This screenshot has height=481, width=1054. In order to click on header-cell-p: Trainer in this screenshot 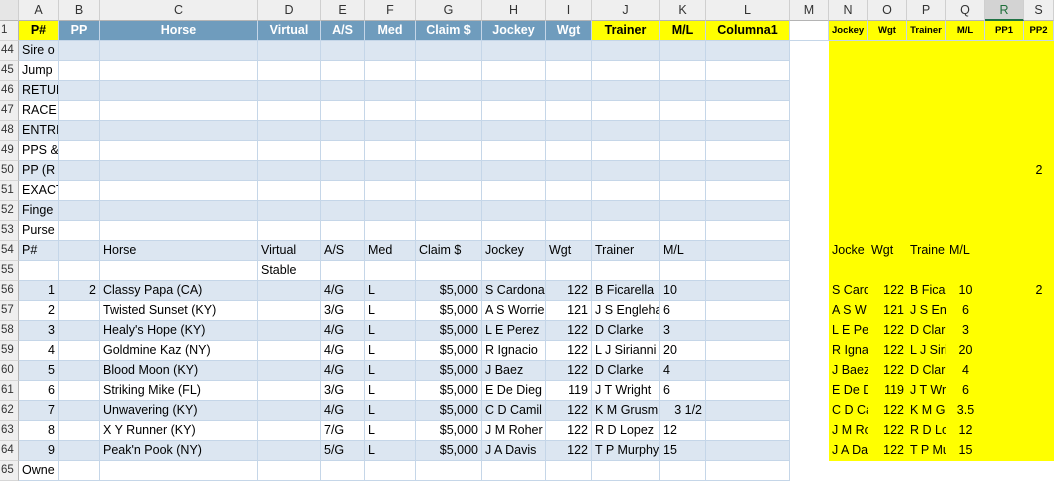, I will do `click(926, 31)`.